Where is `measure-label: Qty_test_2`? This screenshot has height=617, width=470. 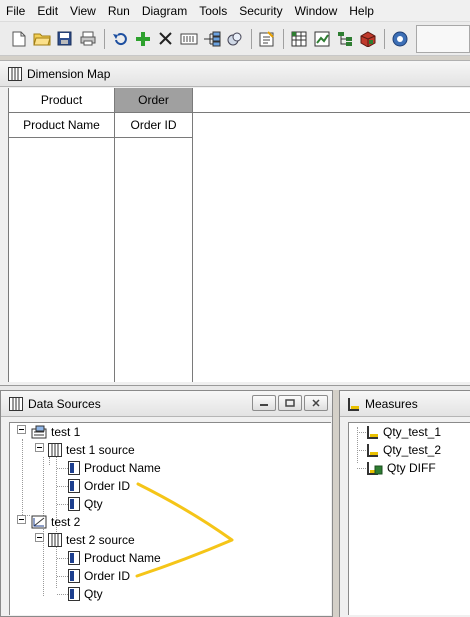
measure-label: Qty_test_2 is located at coordinates (412, 450).